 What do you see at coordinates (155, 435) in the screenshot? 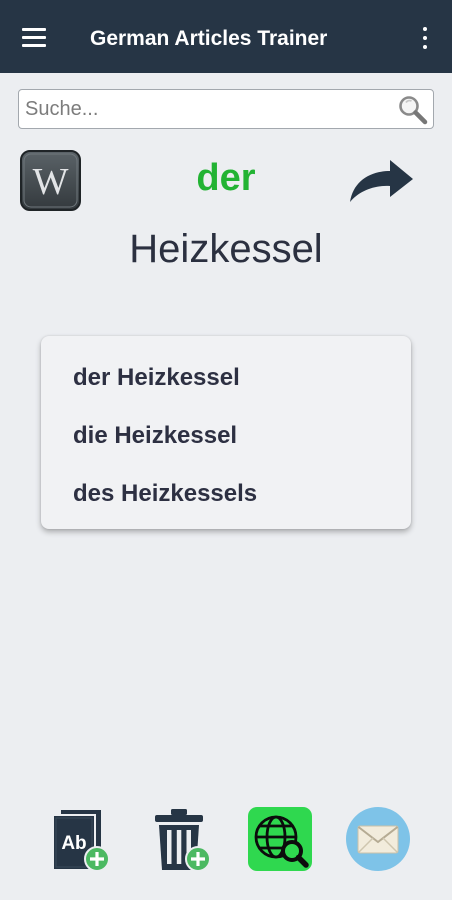
I see `declension-accusative: die Heizkessel` at bounding box center [155, 435].